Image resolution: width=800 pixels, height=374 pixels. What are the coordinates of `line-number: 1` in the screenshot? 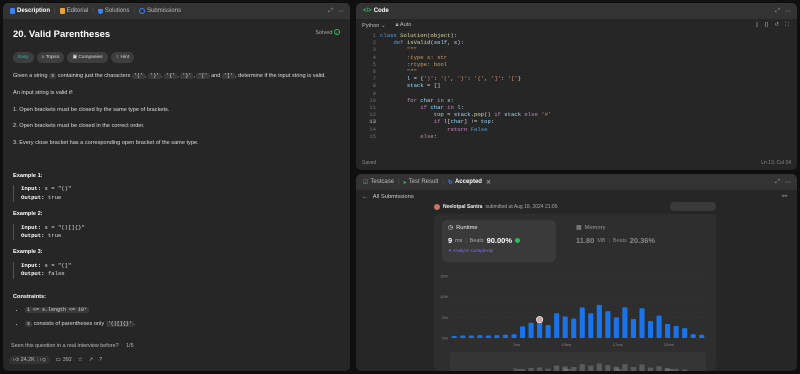 It's located at (374, 35).